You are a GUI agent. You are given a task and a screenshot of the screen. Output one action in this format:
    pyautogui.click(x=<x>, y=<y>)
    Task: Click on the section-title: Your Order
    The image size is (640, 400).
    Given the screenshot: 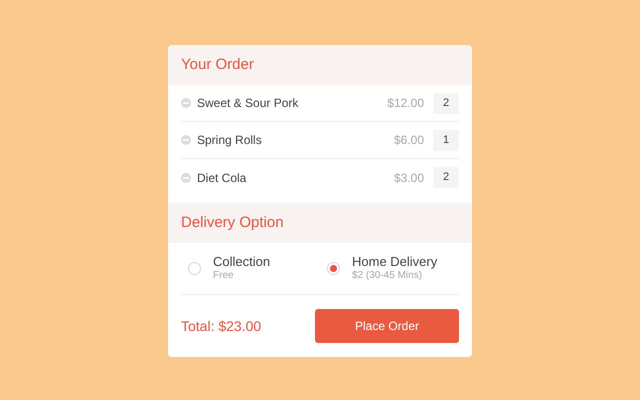 What is the action you would take?
    pyautogui.click(x=217, y=64)
    